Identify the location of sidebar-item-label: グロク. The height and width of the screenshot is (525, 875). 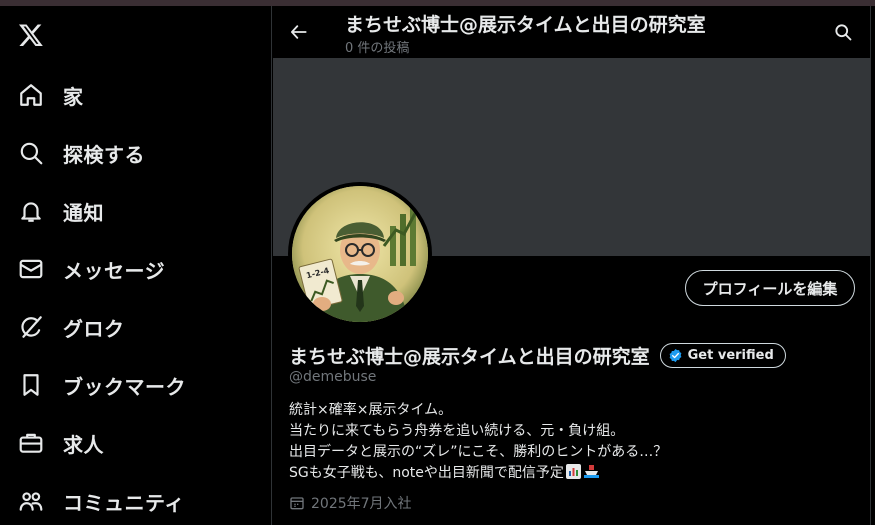
(94, 328).